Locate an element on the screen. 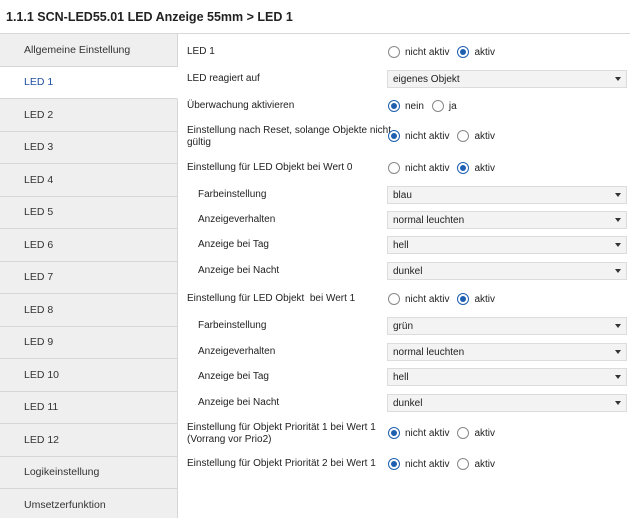 The image size is (630, 518). sidebar-item-logikeinstellung: Logikeinstellung is located at coordinates (88, 473).